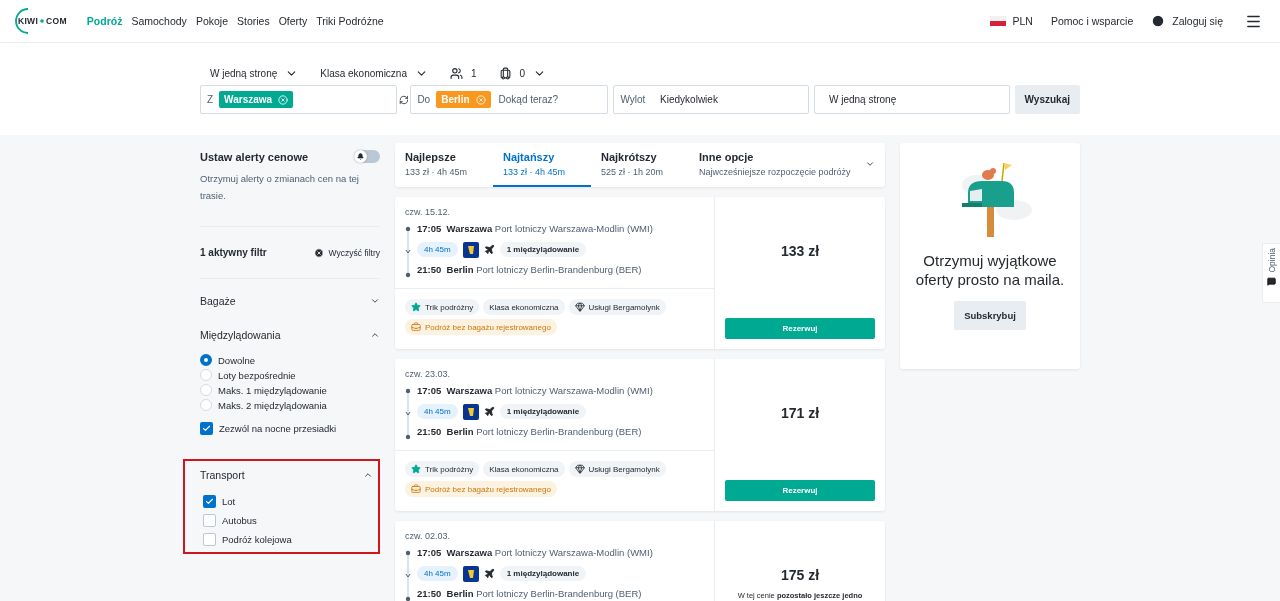 The height and width of the screenshot is (601, 1280). Describe the element at coordinates (280, 187) in the screenshot. I see `alert-description: Otrzymuj alerty o zmianach cen na tej trasie.` at that location.